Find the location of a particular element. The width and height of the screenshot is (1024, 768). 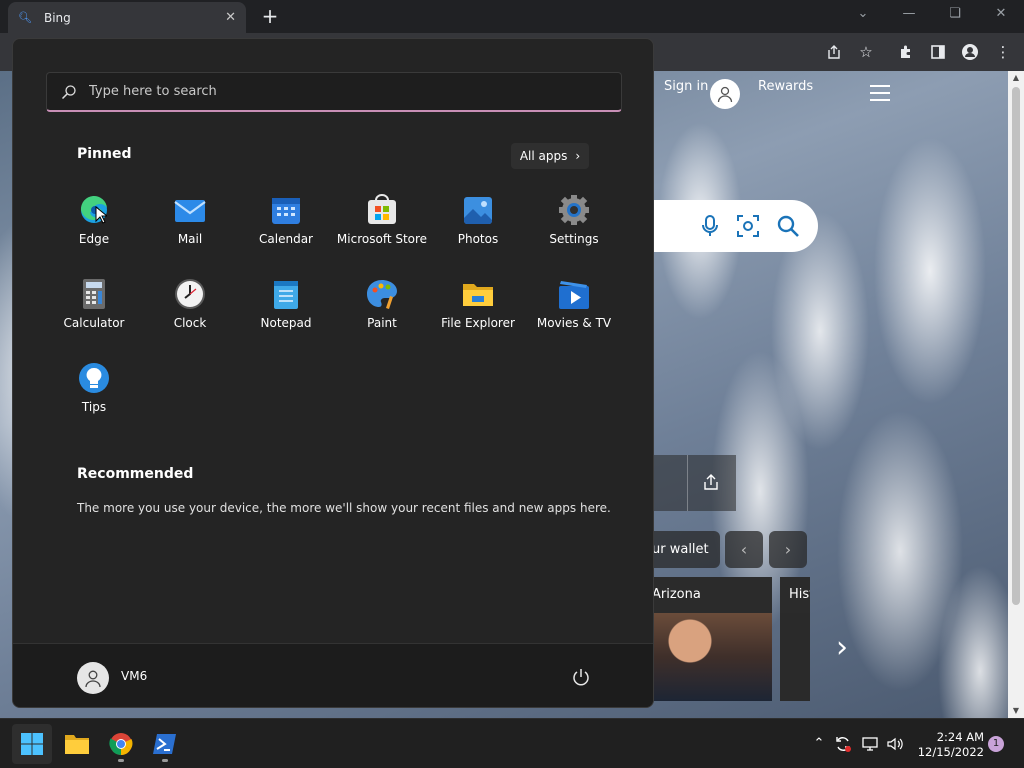

network-icon is located at coordinates (870, 744).